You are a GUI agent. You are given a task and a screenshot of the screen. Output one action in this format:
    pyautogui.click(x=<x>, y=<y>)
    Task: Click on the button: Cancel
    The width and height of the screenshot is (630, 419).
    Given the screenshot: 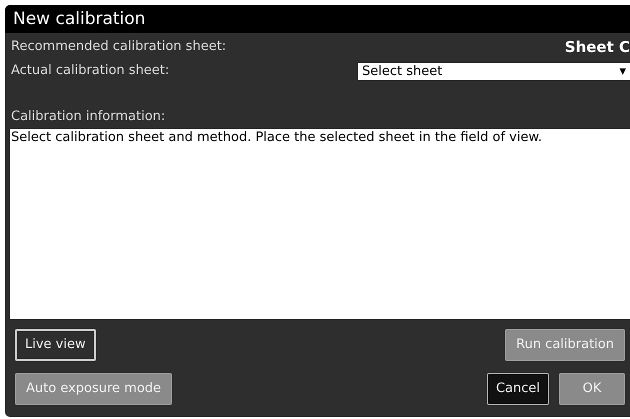 What is the action you would take?
    pyautogui.click(x=517, y=388)
    